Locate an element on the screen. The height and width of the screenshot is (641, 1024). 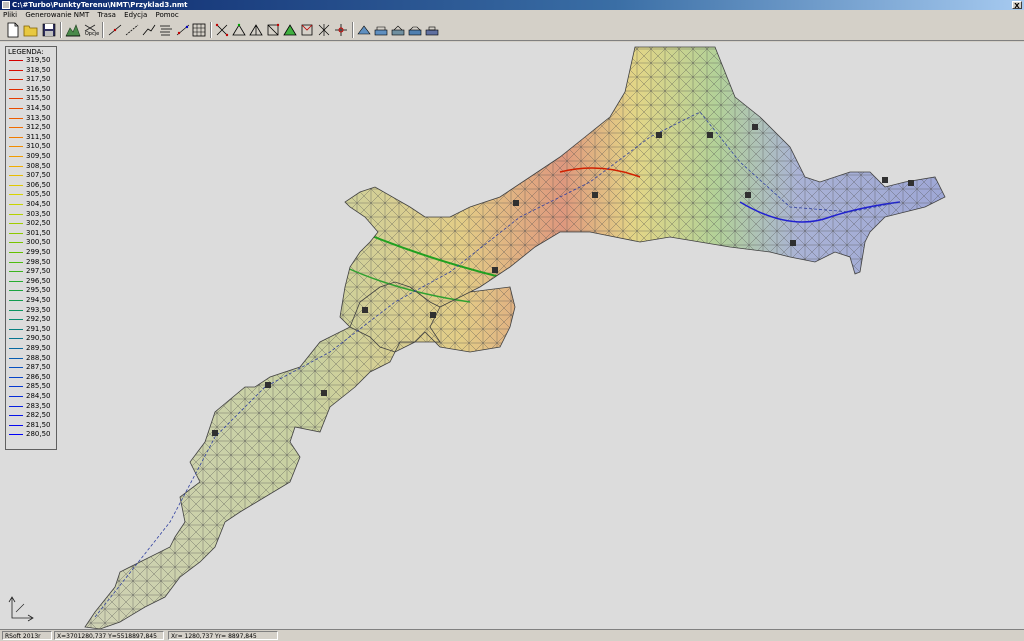
legend-item: 303,50 is located at coordinates (33, 215).